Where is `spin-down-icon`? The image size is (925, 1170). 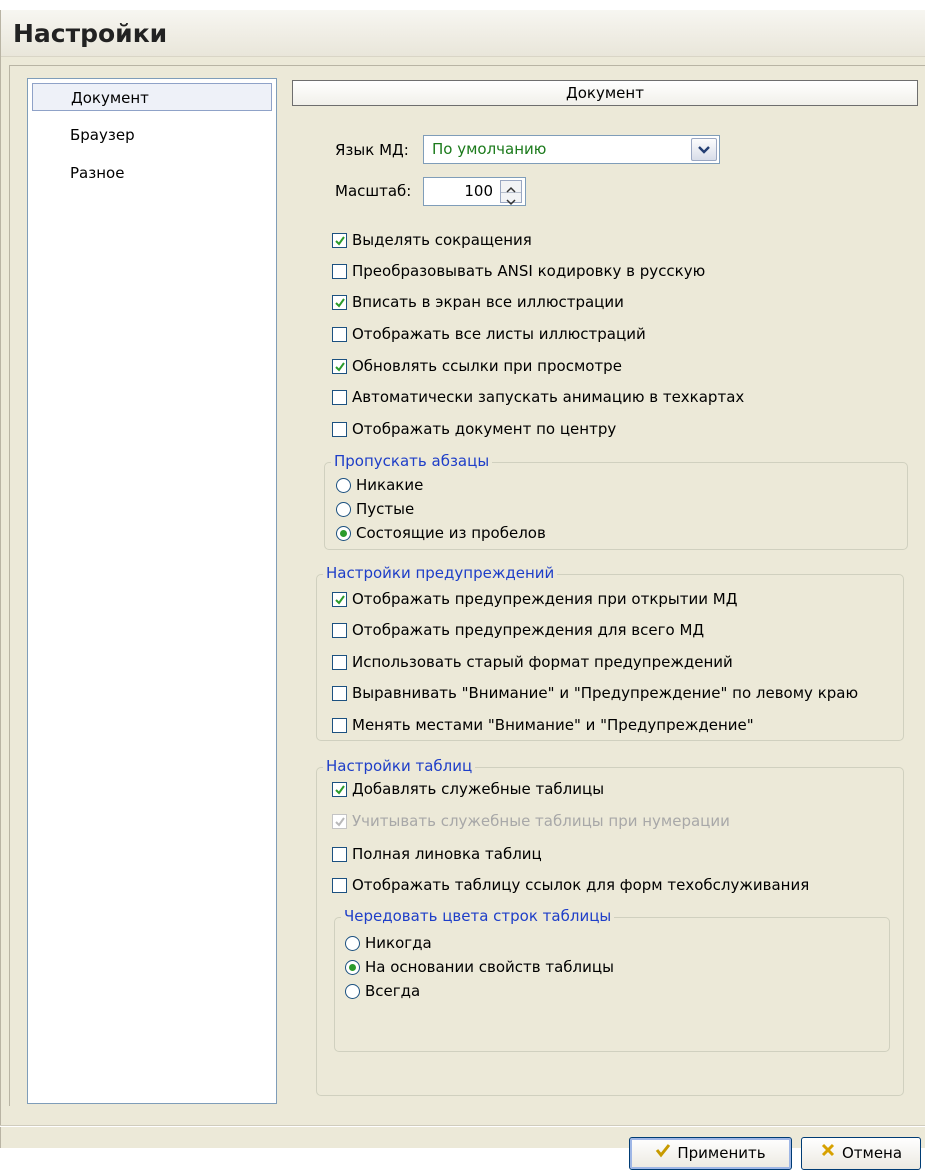
spin-down-icon is located at coordinates (511, 199).